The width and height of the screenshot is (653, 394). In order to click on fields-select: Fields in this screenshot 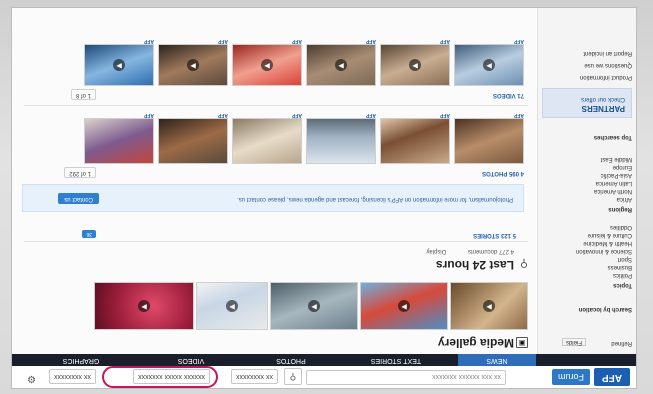, I will do `click(573, 342)`.